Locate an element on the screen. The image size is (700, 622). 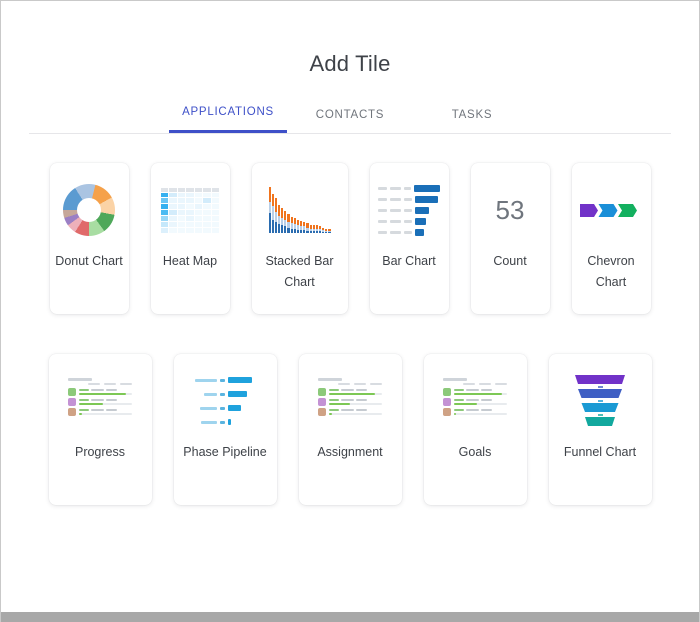
bar-chart-row is located at coordinates (409, 221).